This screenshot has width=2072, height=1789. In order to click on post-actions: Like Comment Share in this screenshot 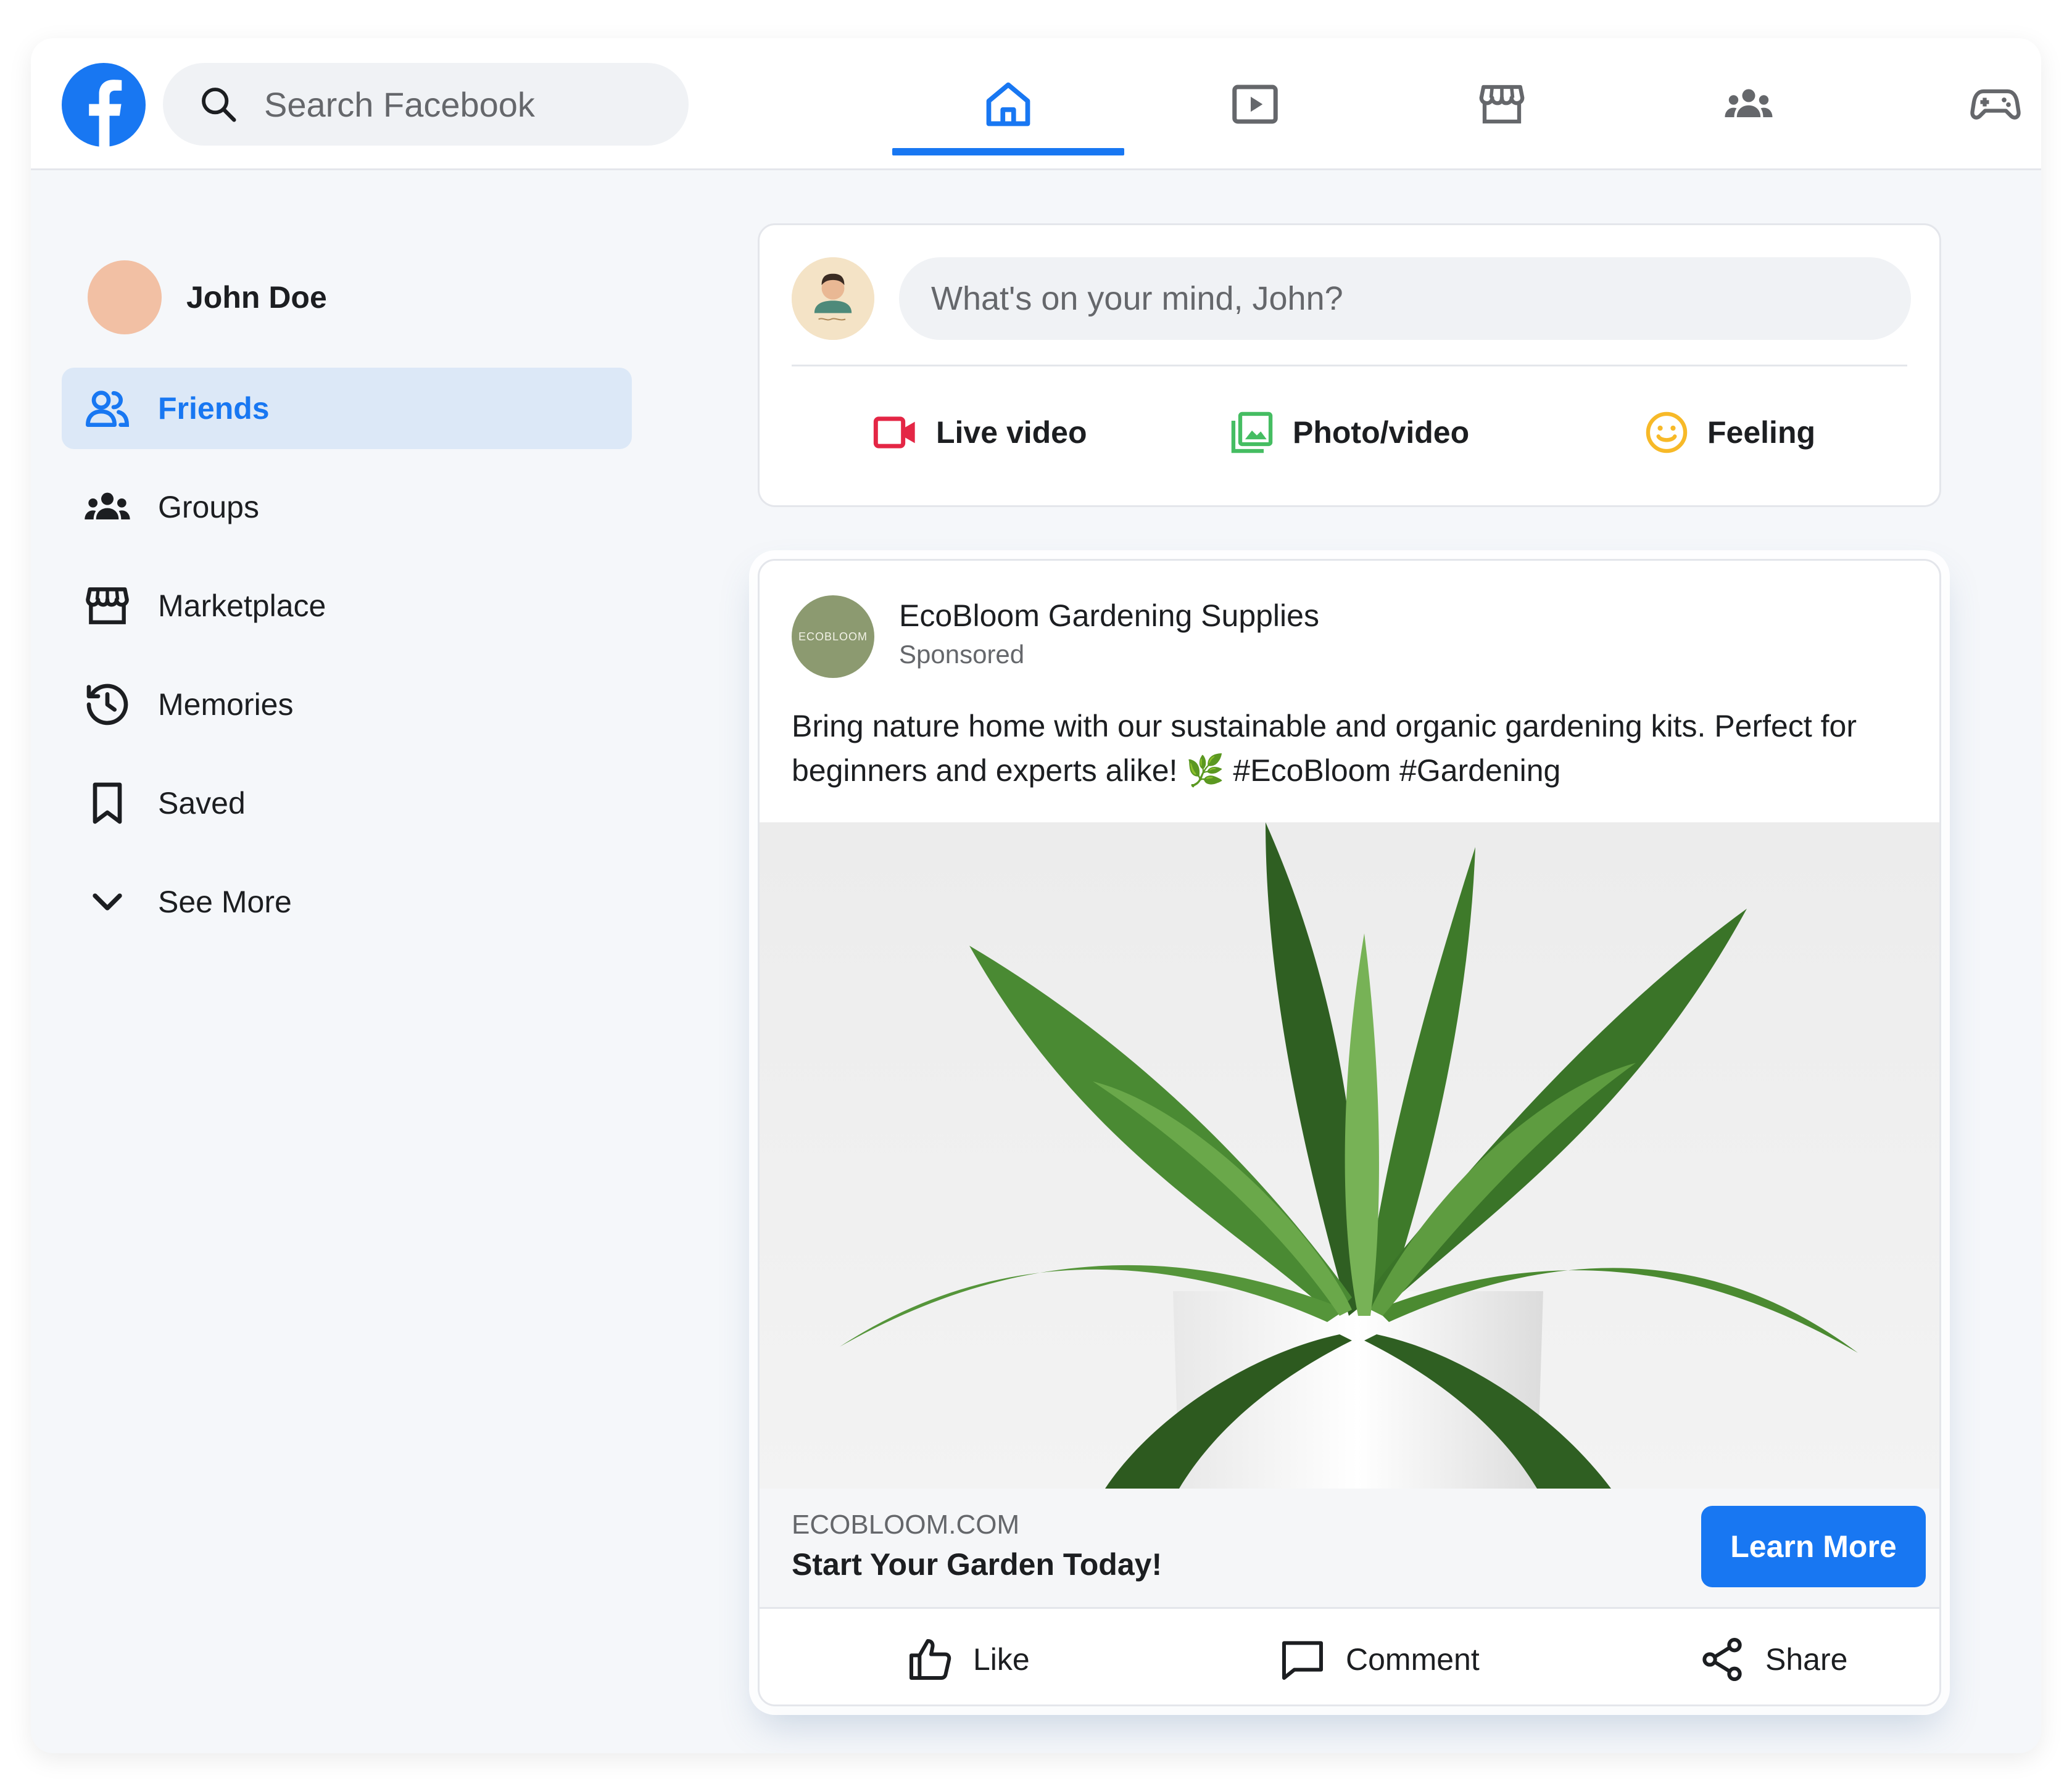, I will do `click(1349, 1655)`.